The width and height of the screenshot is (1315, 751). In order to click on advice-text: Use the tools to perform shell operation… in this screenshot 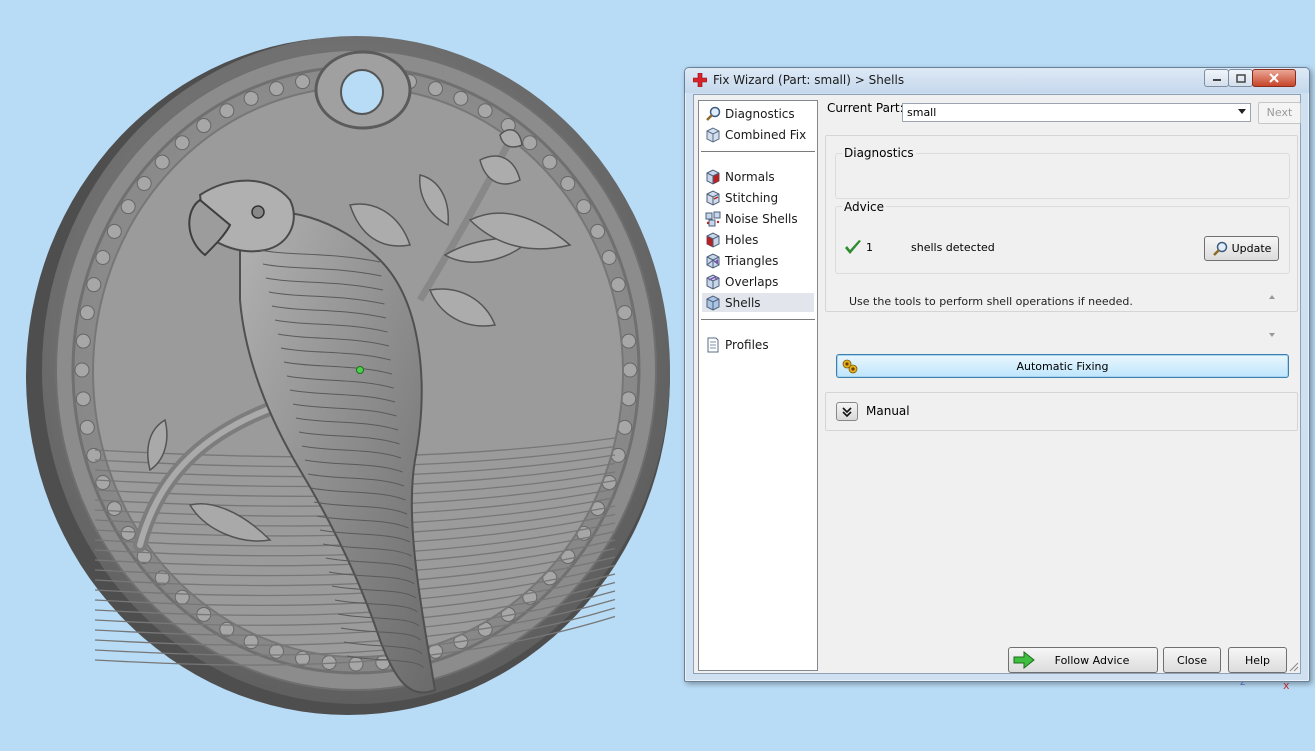, I will do `click(991, 301)`.